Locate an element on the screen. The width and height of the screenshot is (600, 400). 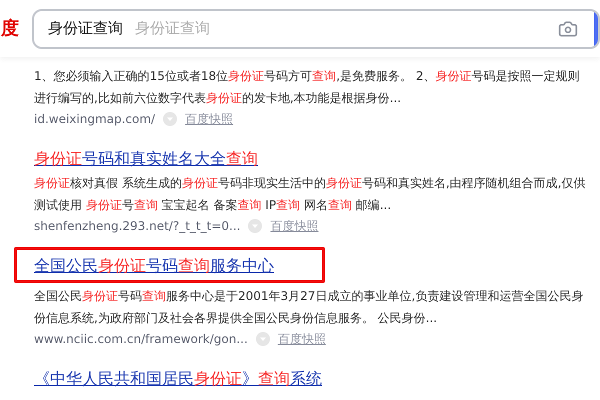
search-field: 身份证查询 身份证查询 is located at coordinates (316, 28).